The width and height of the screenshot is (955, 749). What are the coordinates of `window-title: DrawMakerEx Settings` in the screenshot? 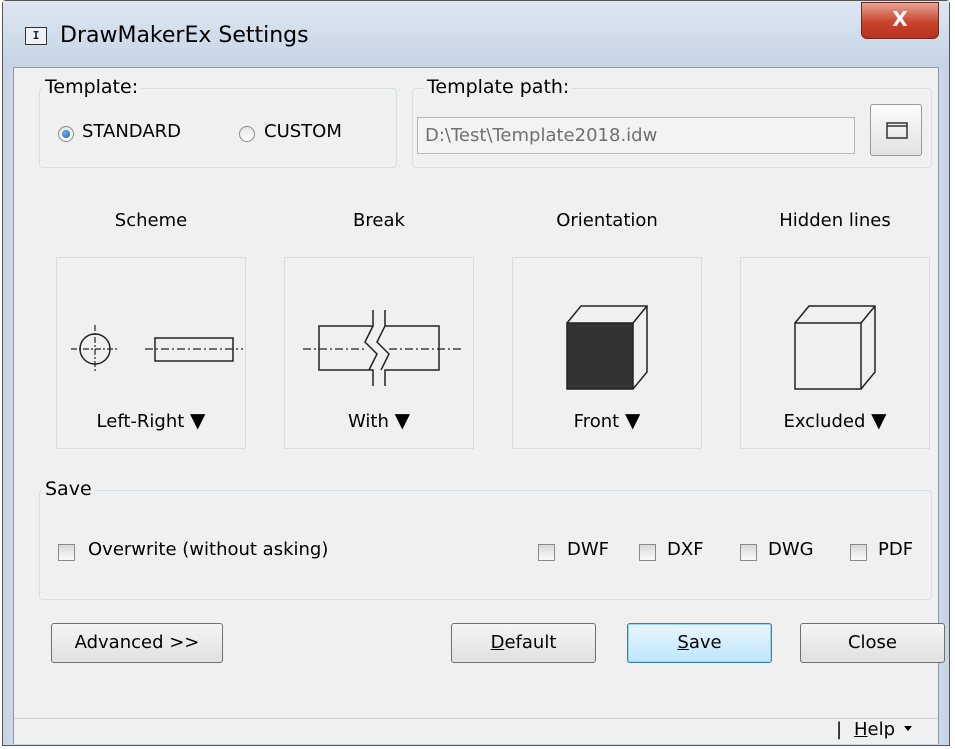 It's located at (184, 35).